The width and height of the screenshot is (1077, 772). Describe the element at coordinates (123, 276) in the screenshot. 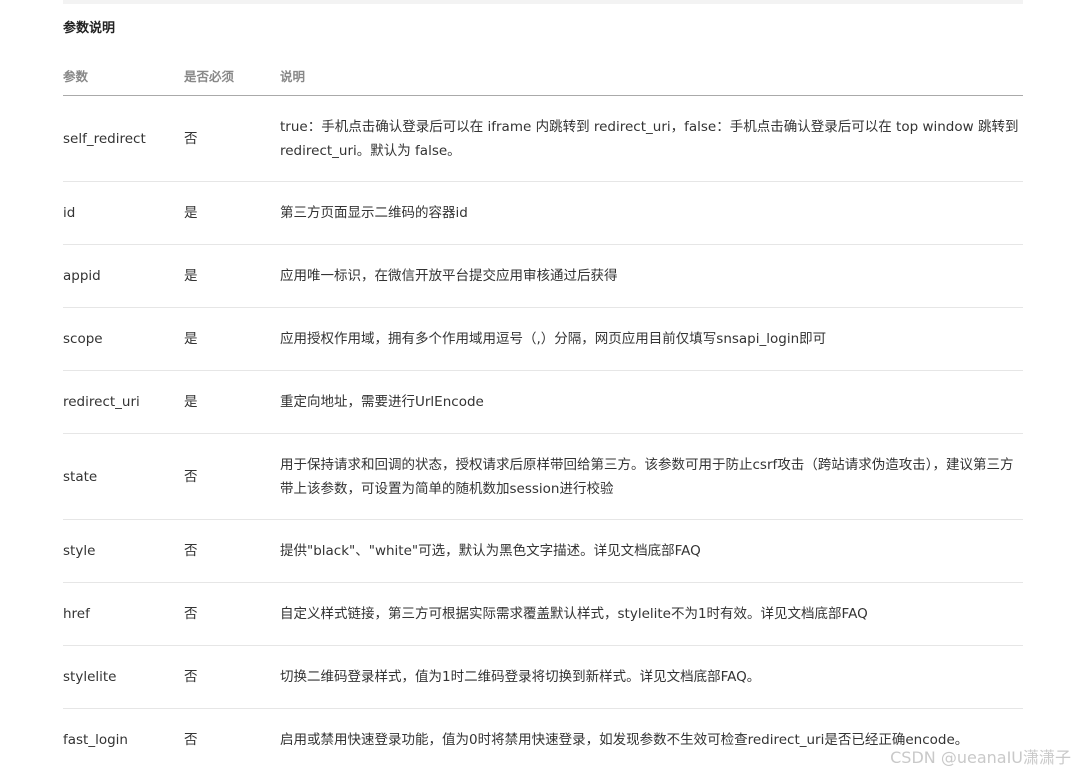

I see `param-name: appid` at that location.